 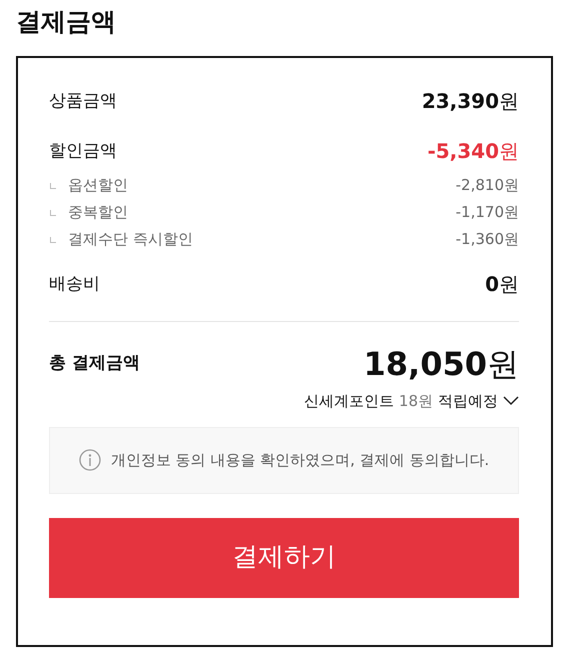 What do you see at coordinates (415, 401) in the screenshot?
I see `points-value: 18원` at bounding box center [415, 401].